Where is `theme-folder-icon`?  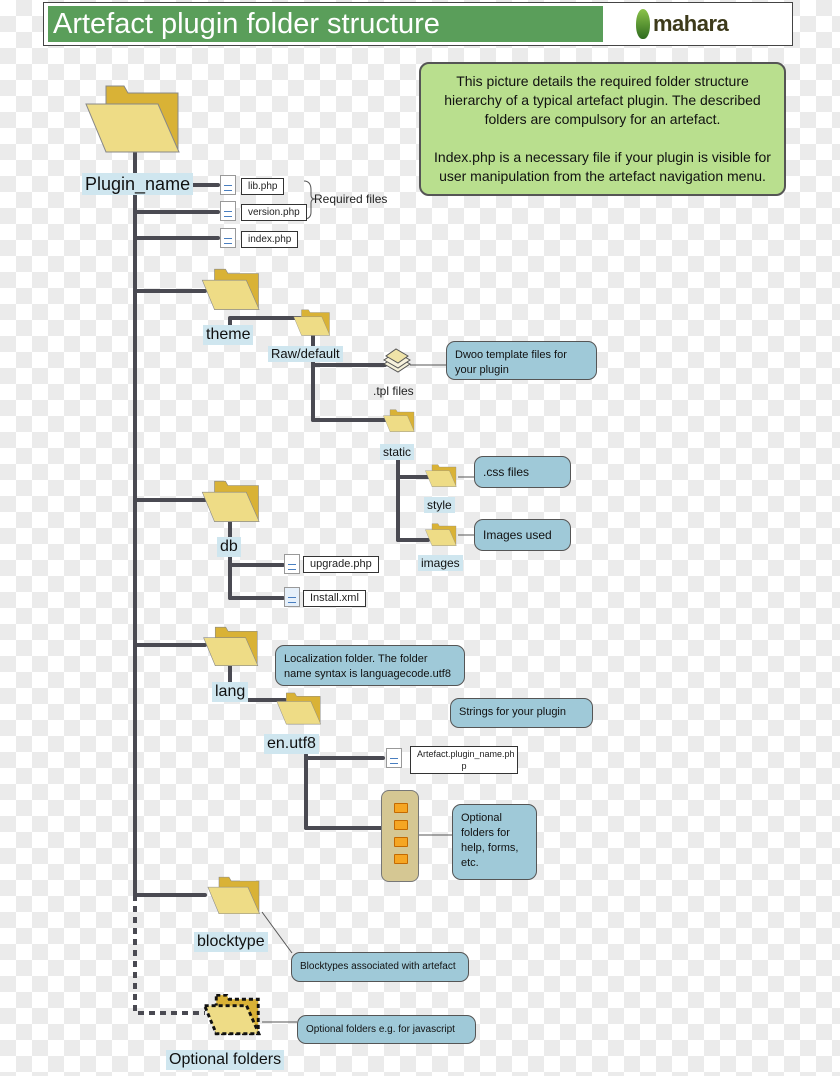
theme-folder-icon is located at coordinates (231, 290).